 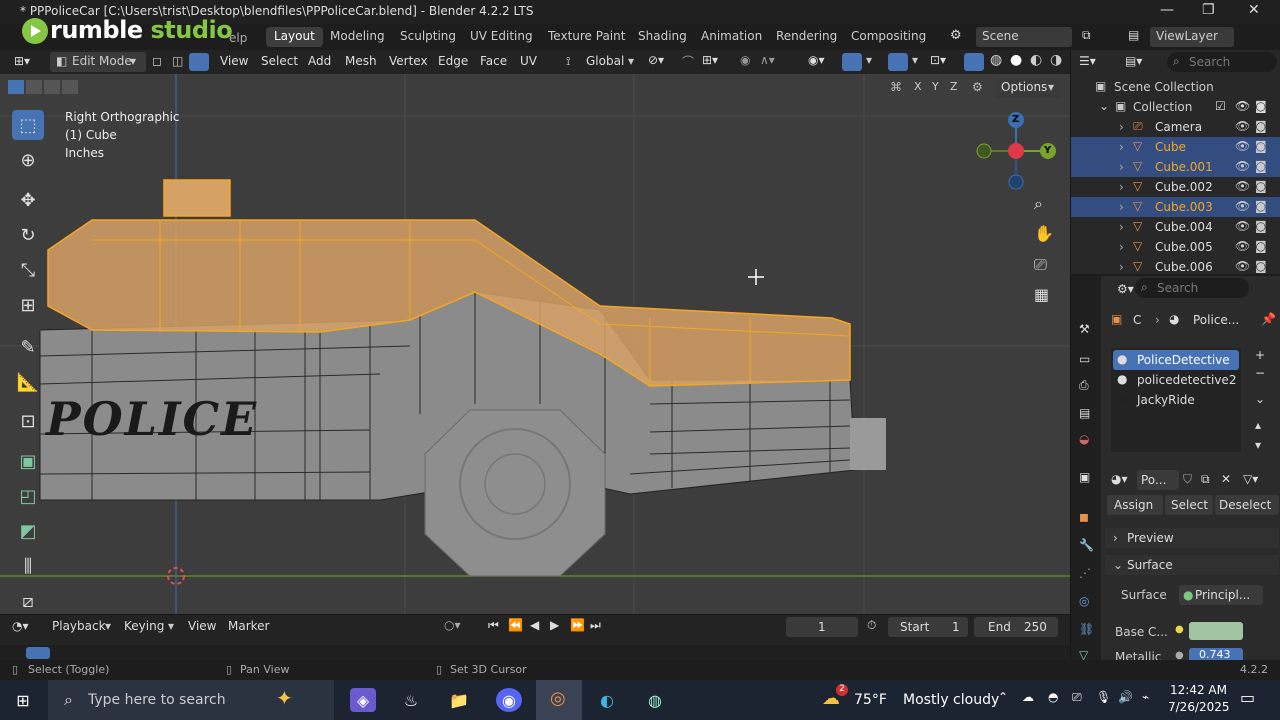 What do you see at coordinates (1222, 62) in the screenshot?
I see `outliner-search: ⌕ Search` at bounding box center [1222, 62].